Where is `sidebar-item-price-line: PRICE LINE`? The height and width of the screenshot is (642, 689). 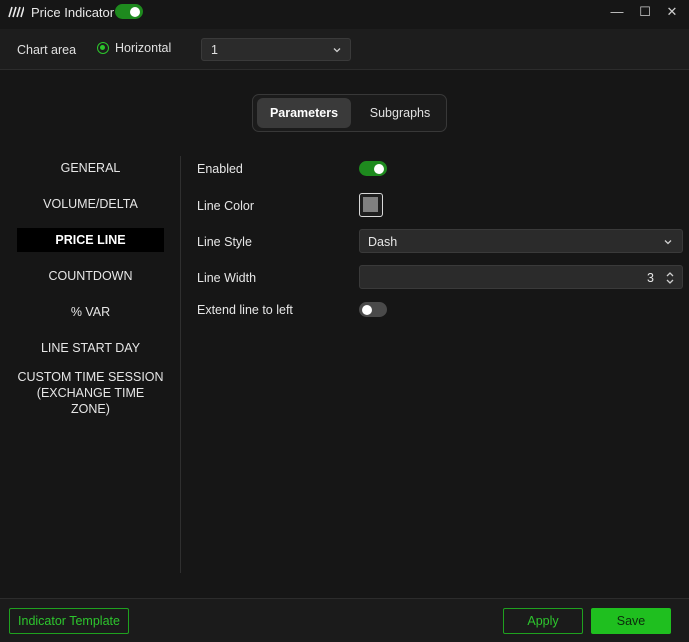 sidebar-item-price-line: PRICE LINE is located at coordinates (90, 240).